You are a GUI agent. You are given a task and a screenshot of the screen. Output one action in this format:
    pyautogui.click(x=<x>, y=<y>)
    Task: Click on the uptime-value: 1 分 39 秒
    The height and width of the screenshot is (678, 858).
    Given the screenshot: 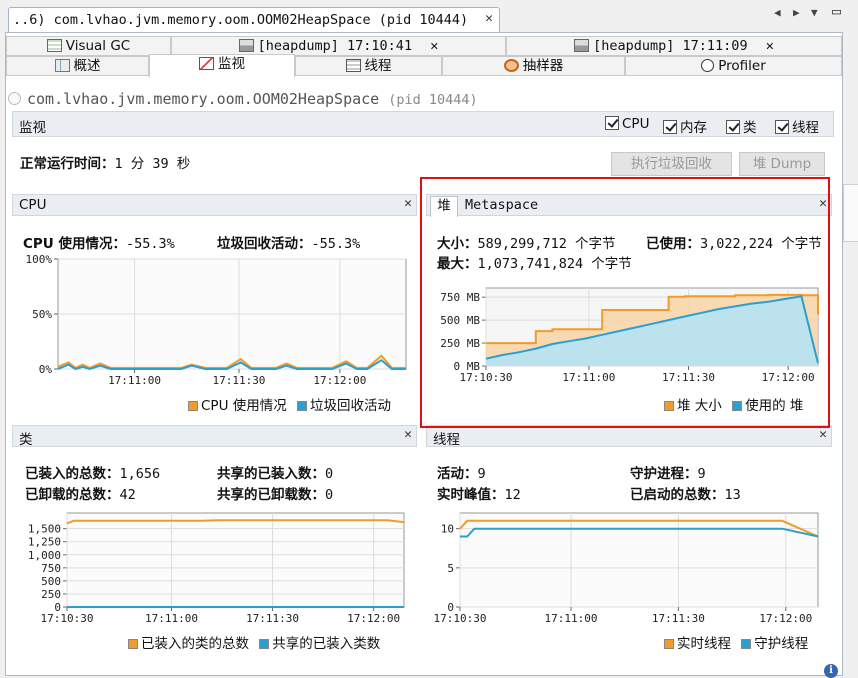 What is the action you would take?
    pyautogui.click(x=152, y=164)
    